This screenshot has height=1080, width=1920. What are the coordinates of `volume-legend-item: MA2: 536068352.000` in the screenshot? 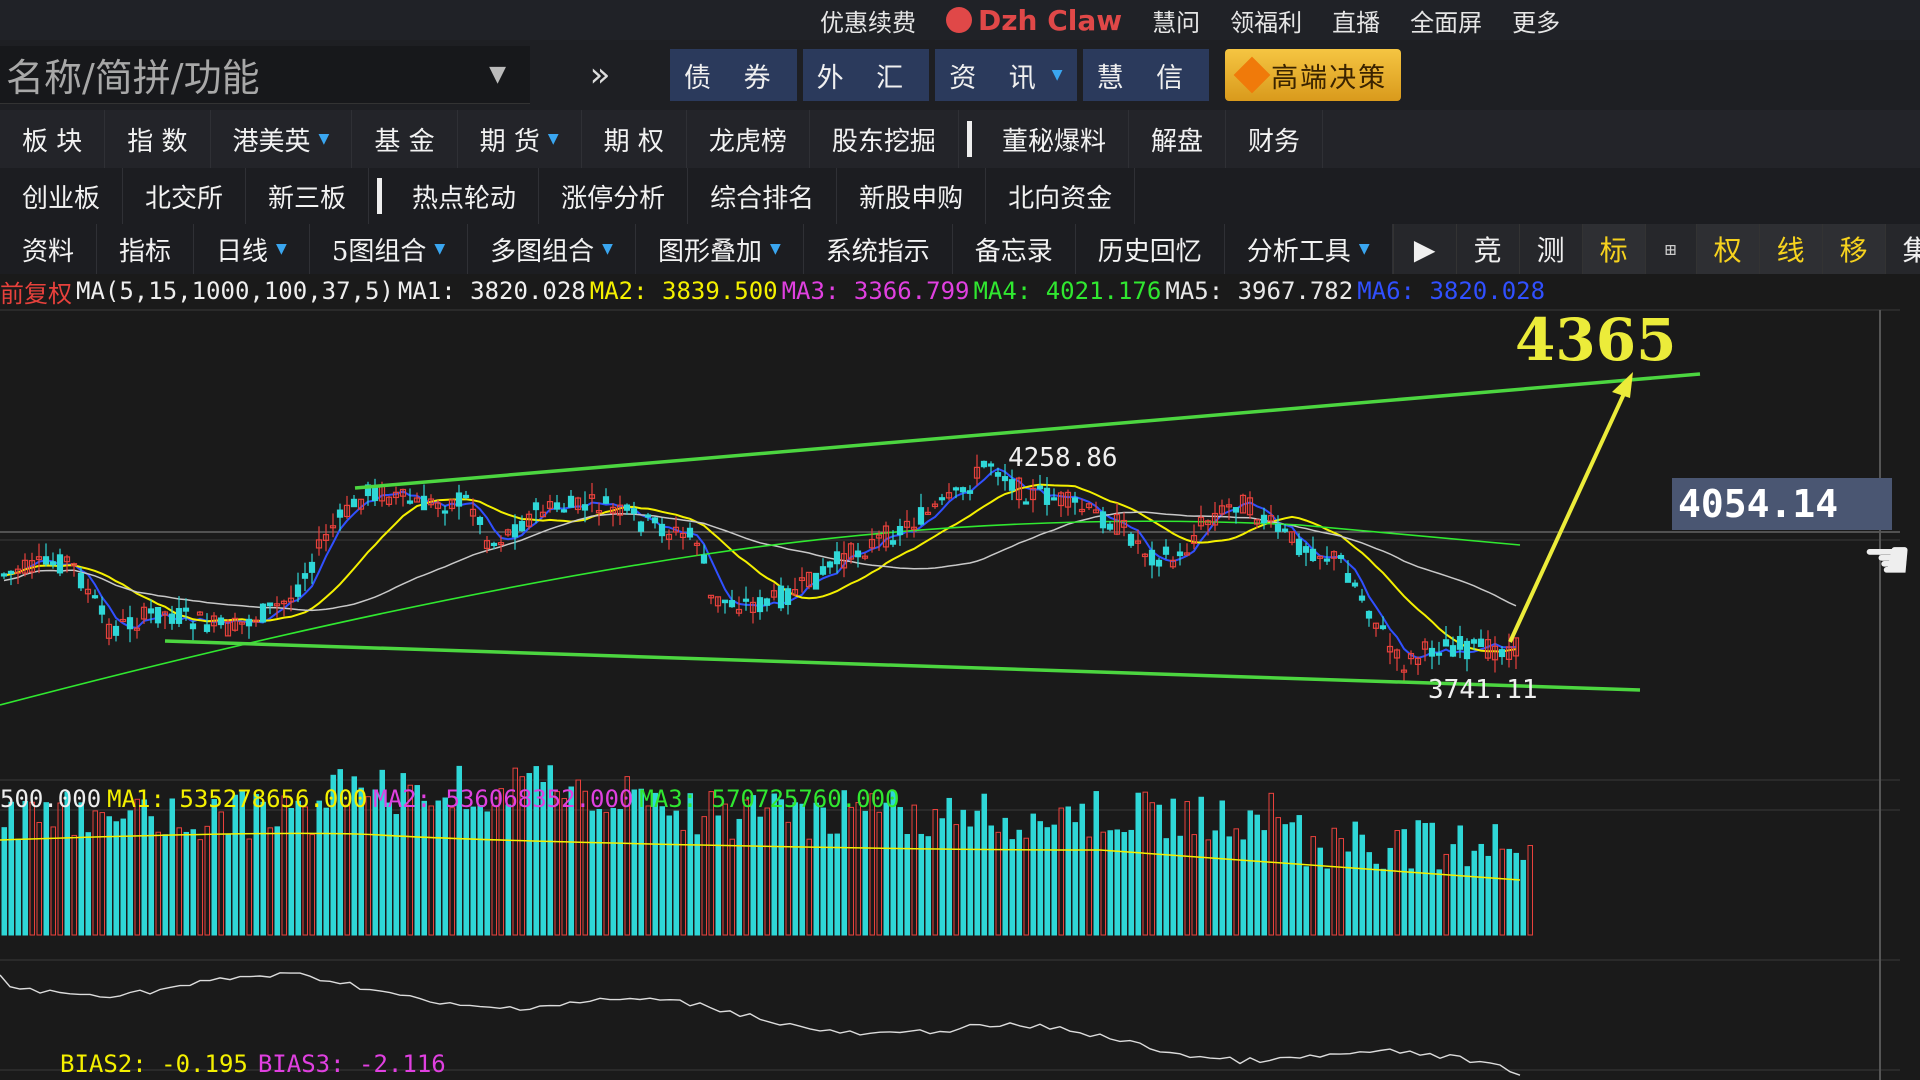 It's located at (503, 799).